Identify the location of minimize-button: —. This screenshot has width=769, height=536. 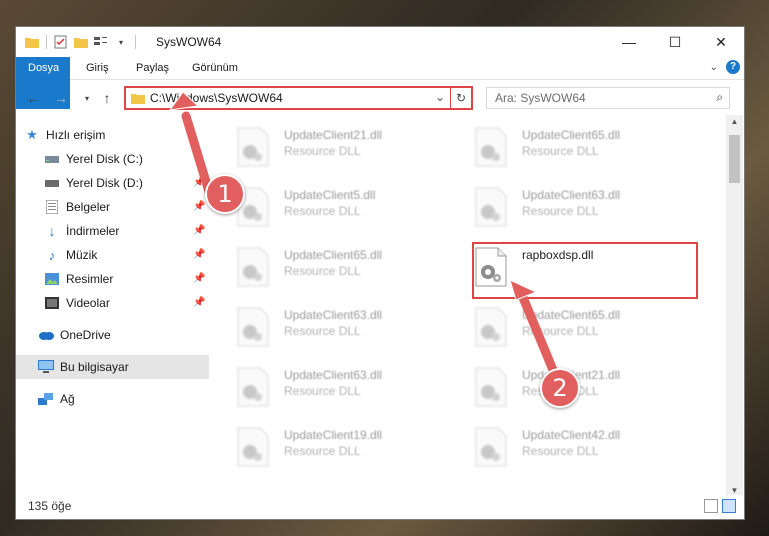
(629, 42).